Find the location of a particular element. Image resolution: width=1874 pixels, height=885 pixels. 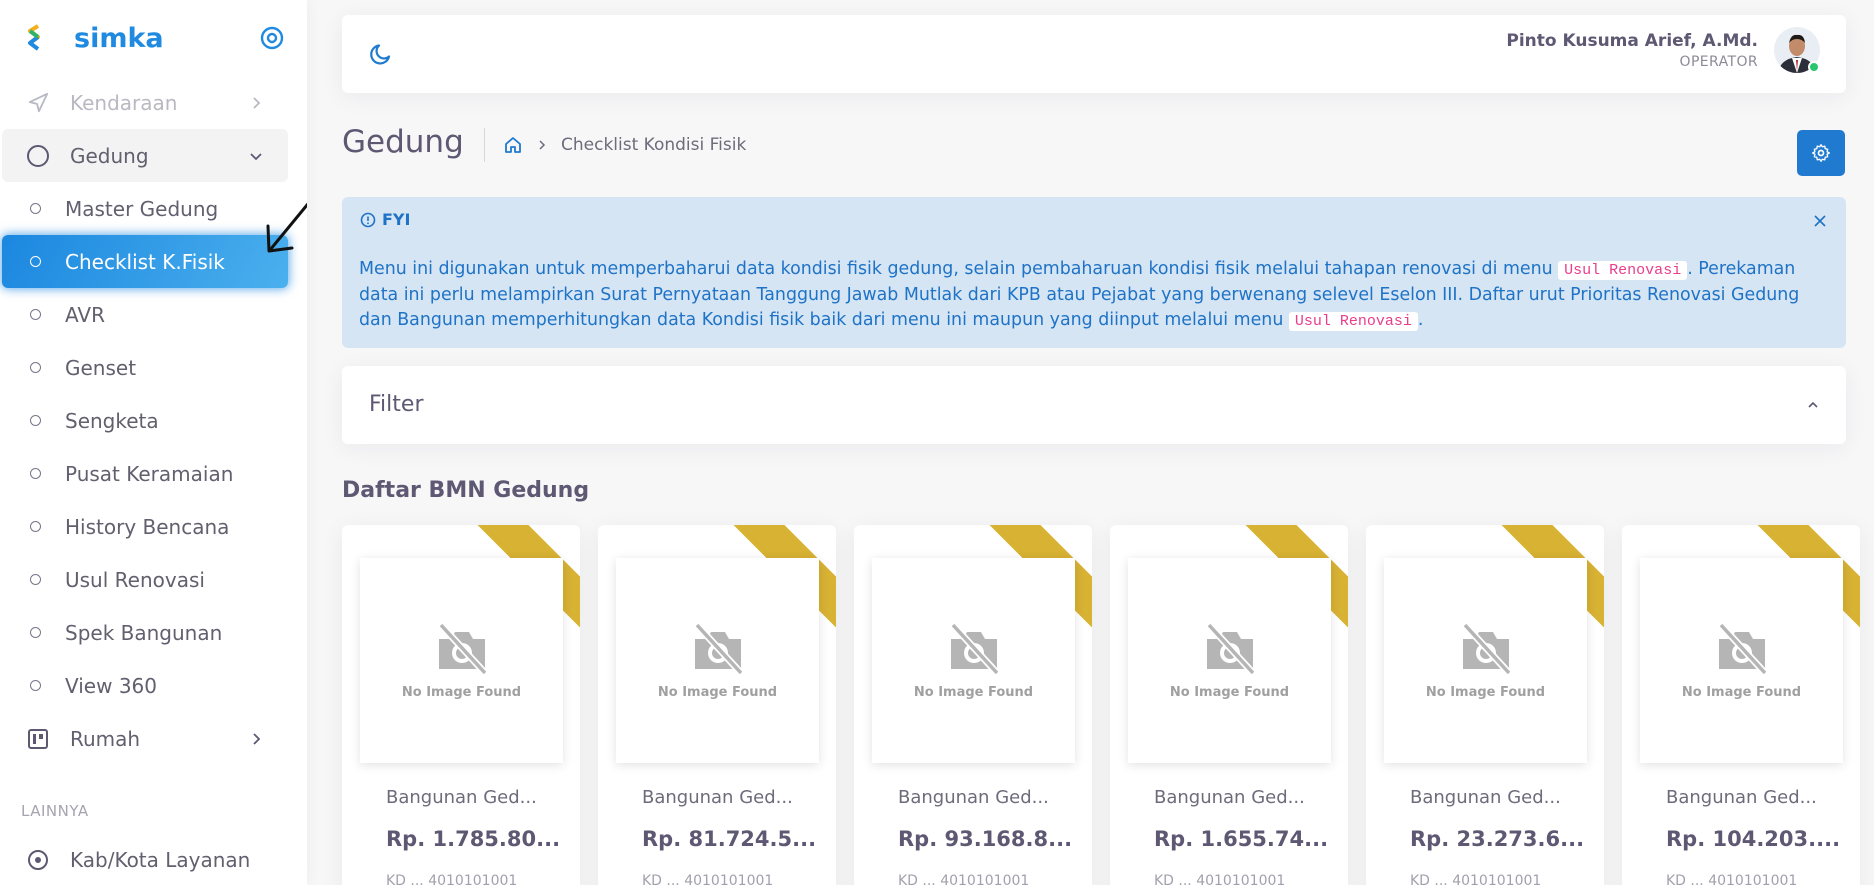

brand: simka is located at coordinates (153, 38).